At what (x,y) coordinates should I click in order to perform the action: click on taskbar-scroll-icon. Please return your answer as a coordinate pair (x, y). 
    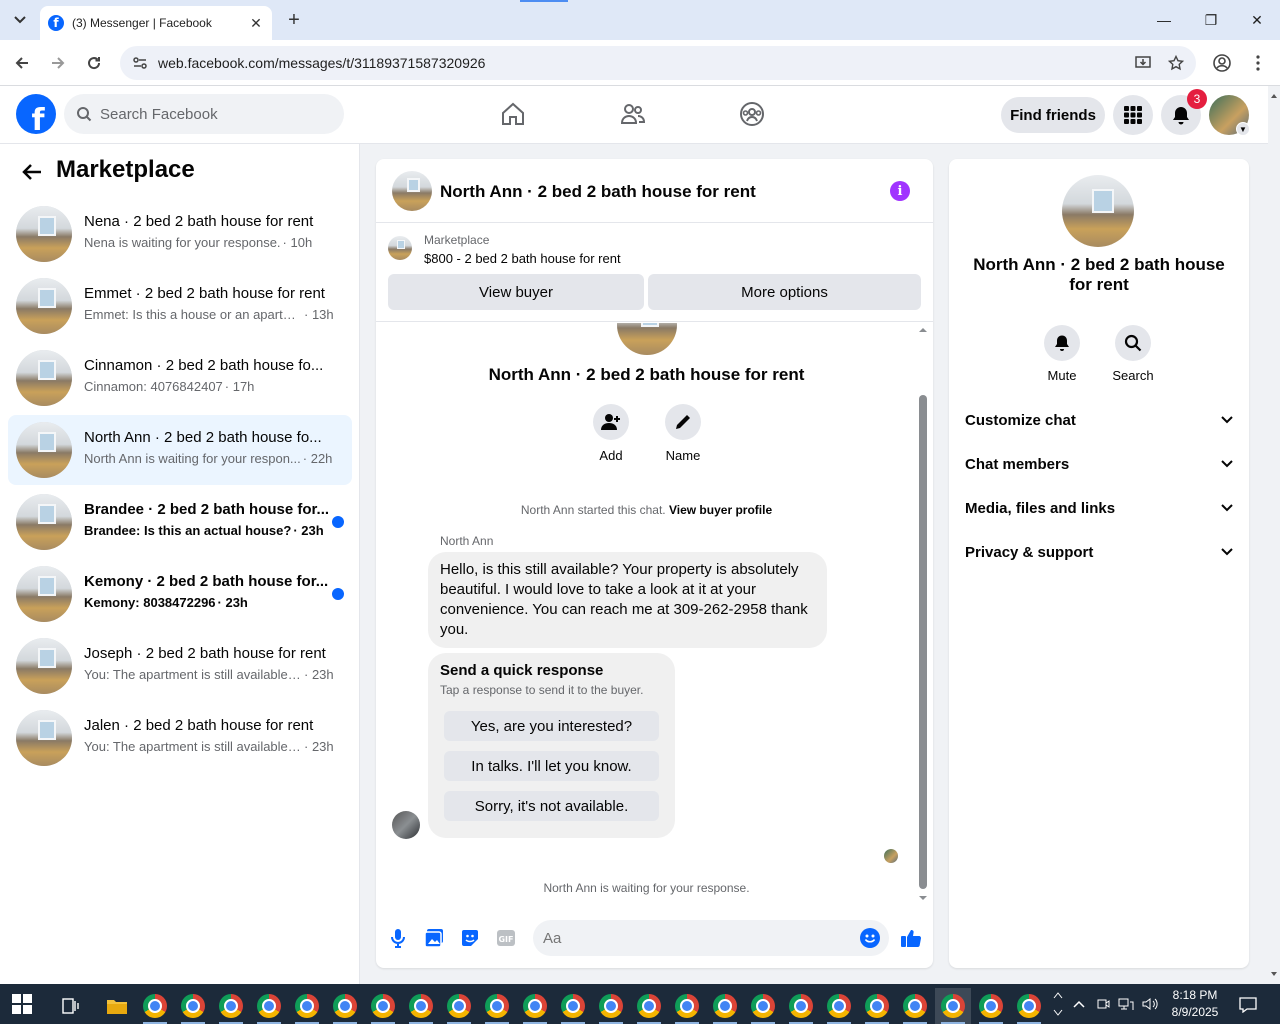
    Looking at the image, I should click on (1058, 1004).